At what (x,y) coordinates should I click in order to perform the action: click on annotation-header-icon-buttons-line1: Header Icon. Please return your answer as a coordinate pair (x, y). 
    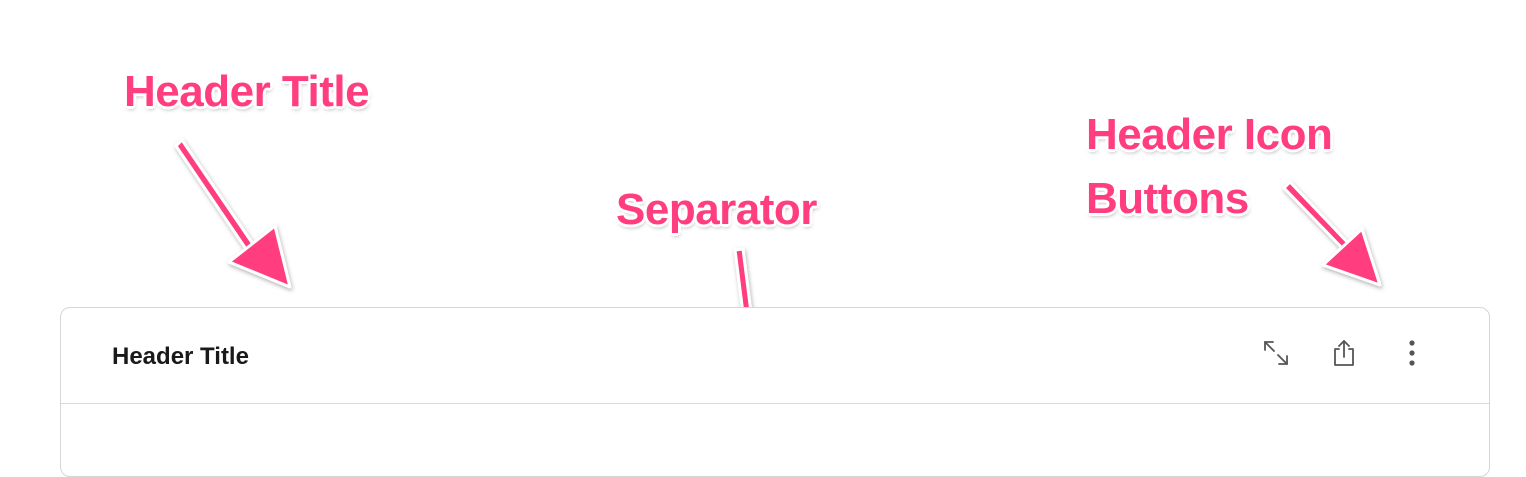
    Looking at the image, I should click on (1209, 134).